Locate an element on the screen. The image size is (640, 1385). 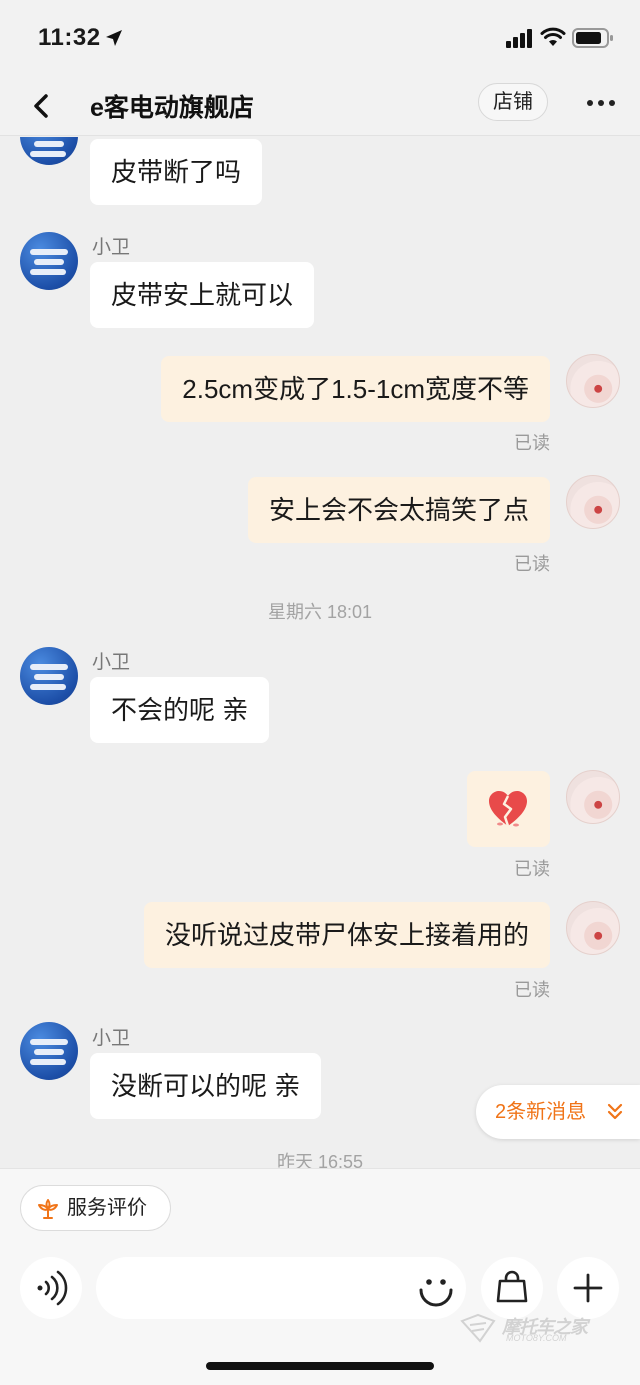
new-messages-button: 2条新消息 is located at coordinates (558, 1112).